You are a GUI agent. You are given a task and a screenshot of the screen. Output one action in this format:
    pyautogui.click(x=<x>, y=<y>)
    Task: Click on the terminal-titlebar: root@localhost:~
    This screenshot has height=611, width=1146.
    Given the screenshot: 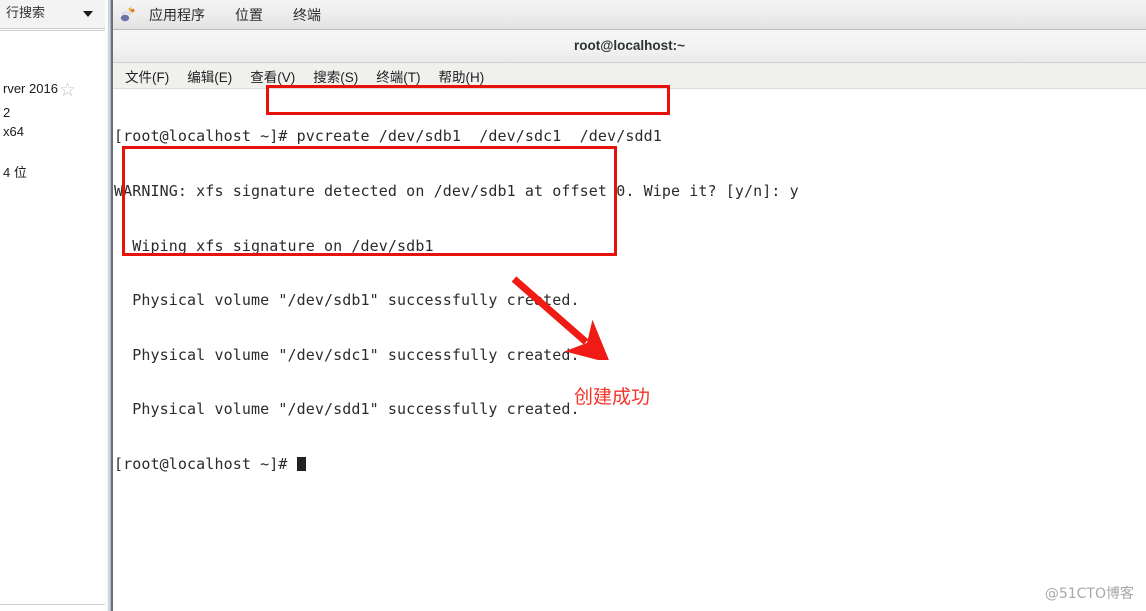 What is the action you would take?
    pyautogui.click(x=629, y=46)
    